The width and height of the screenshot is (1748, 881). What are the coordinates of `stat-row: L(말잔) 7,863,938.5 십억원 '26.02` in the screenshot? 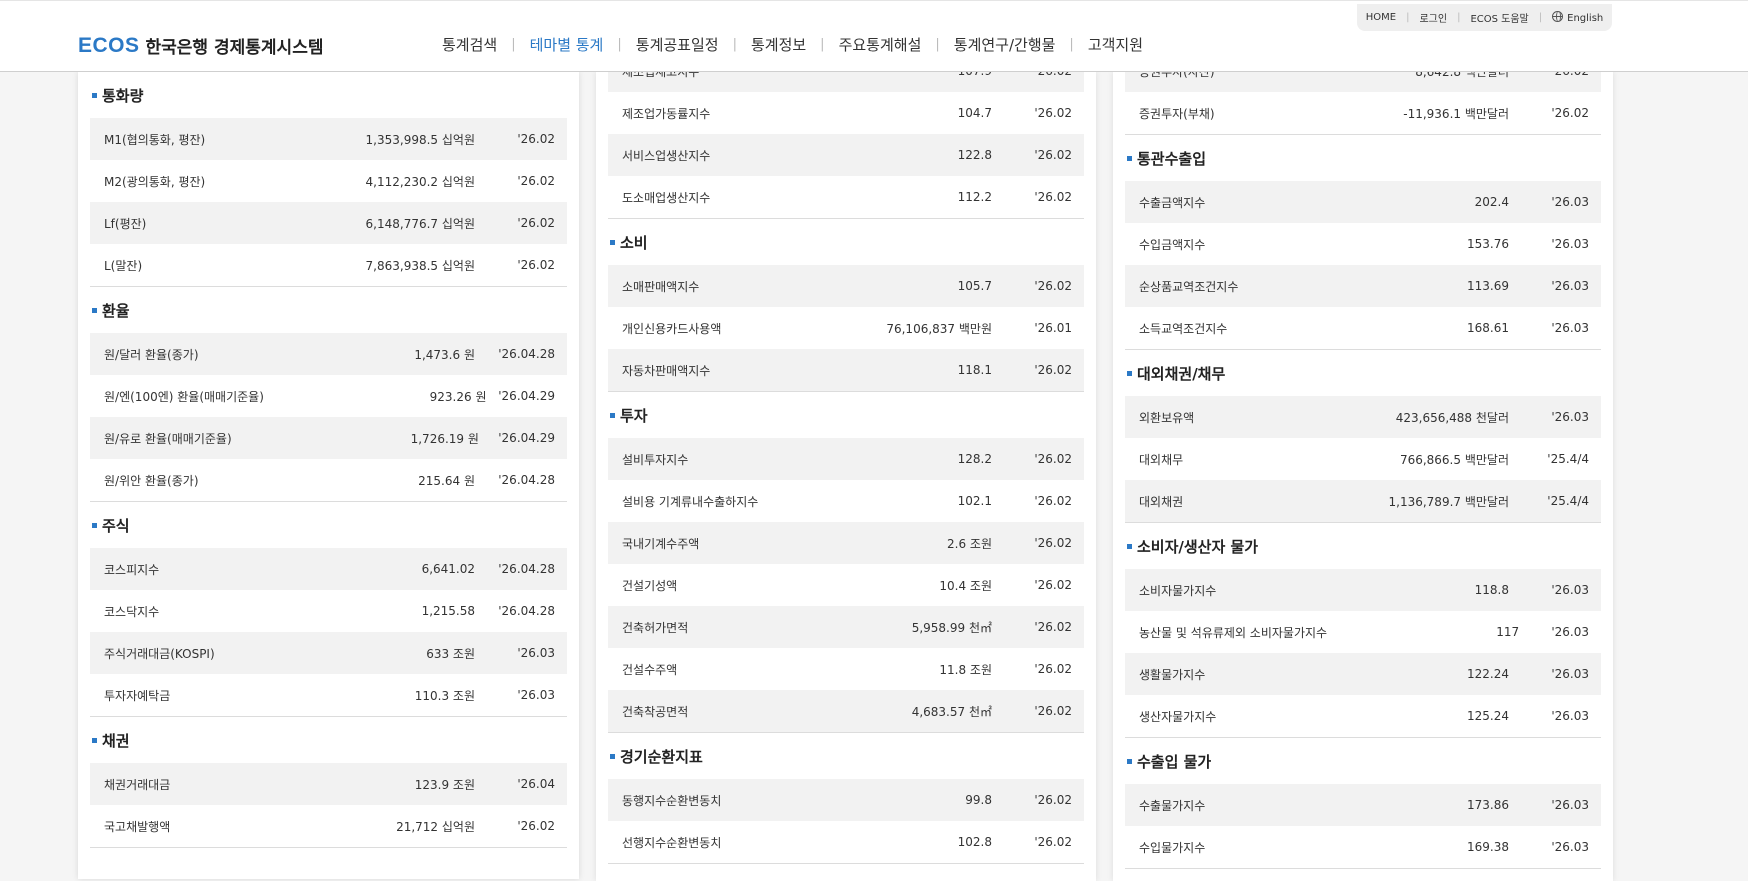 It's located at (328, 265).